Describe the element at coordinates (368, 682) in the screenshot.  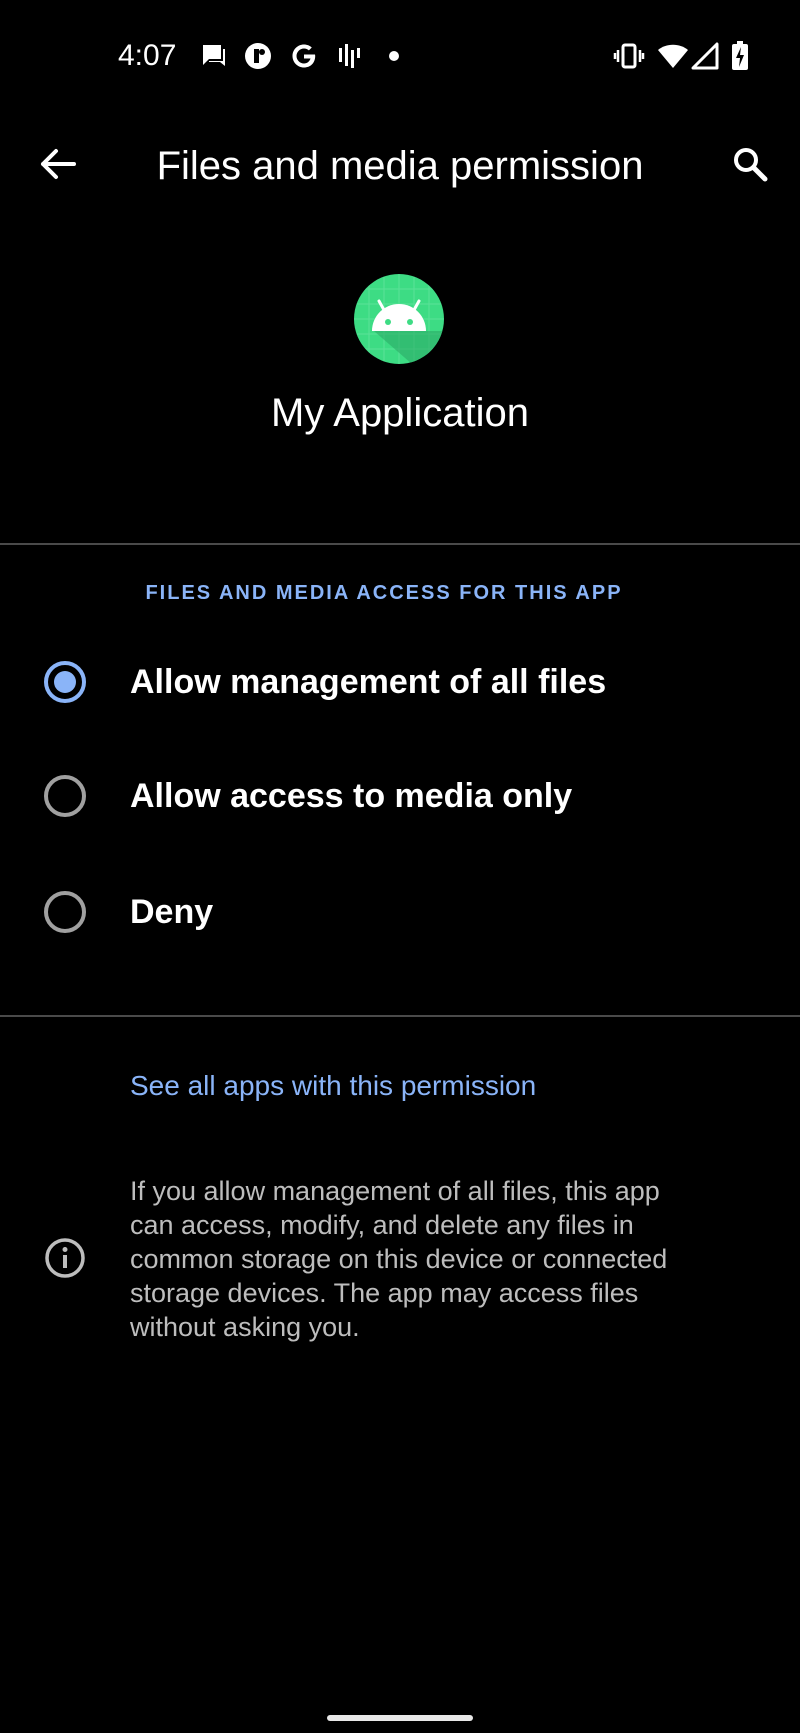
I see `option-label: Allow management of all files` at that location.